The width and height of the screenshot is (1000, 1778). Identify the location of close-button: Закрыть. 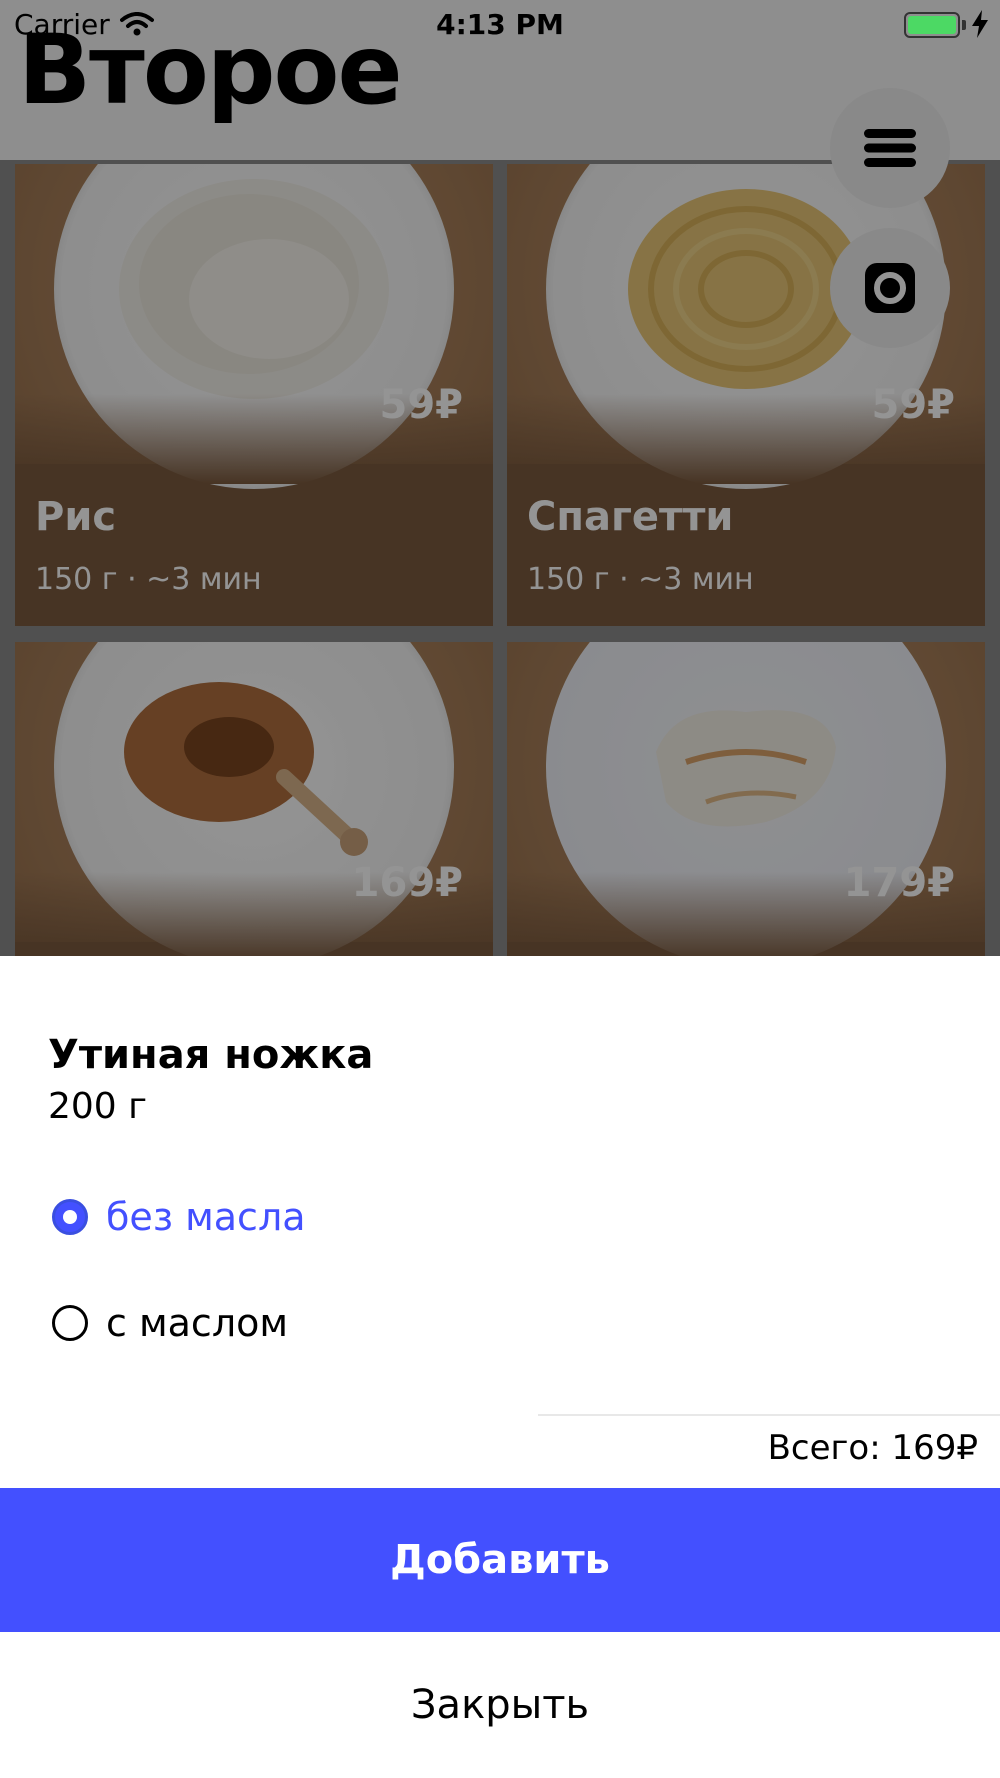
(500, 1705).